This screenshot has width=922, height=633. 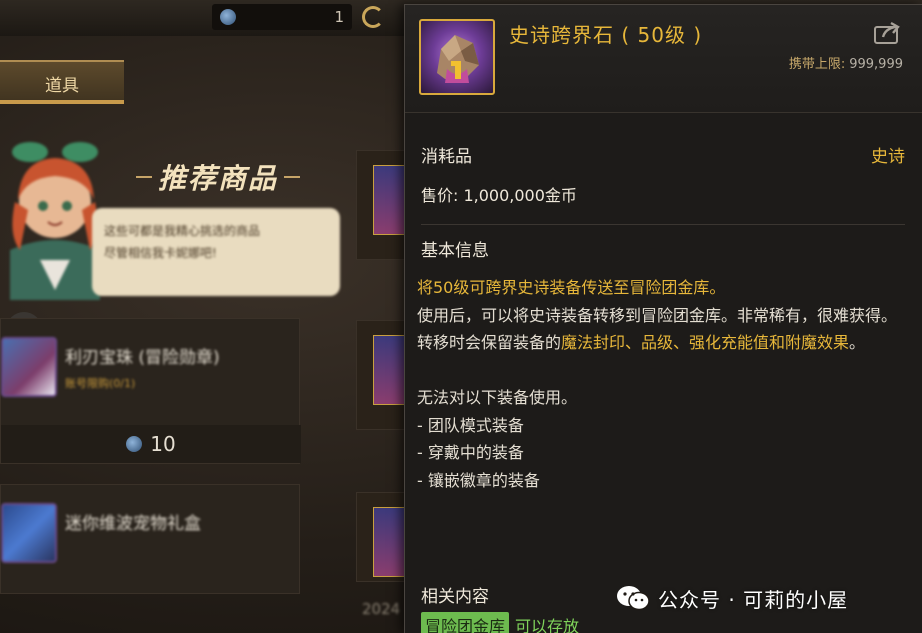 What do you see at coordinates (876, 64) in the screenshot?
I see `carry-limit-value: 999,999` at bounding box center [876, 64].